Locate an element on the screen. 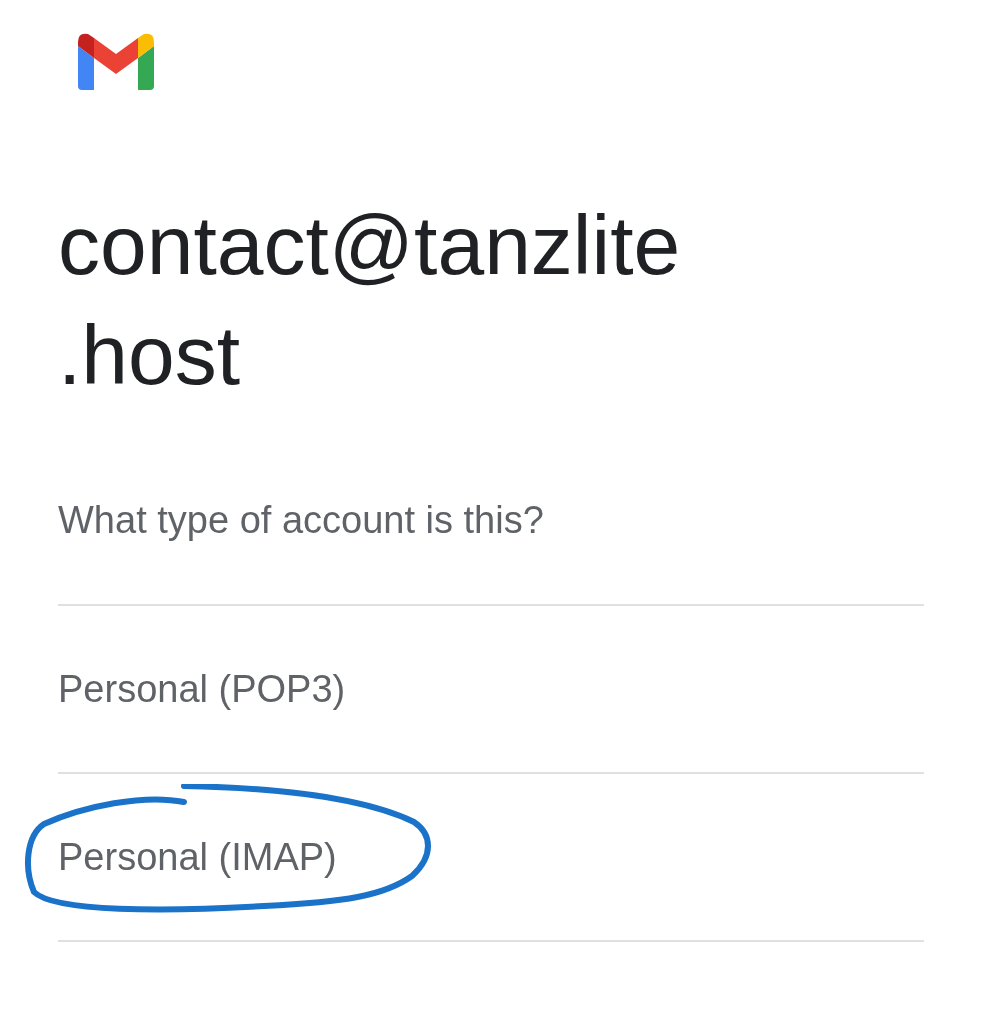  mail-logo-icon is located at coordinates (116, 61).